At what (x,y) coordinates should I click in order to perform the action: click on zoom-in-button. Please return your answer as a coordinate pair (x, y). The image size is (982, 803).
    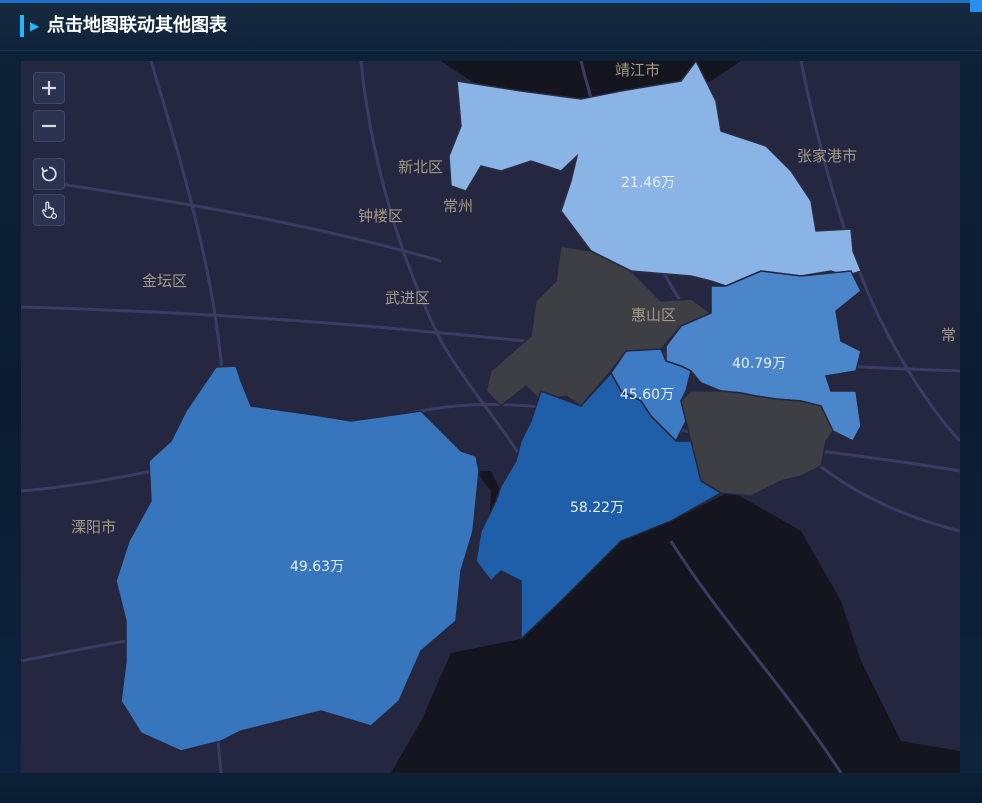
    Looking at the image, I should click on (49, 88).